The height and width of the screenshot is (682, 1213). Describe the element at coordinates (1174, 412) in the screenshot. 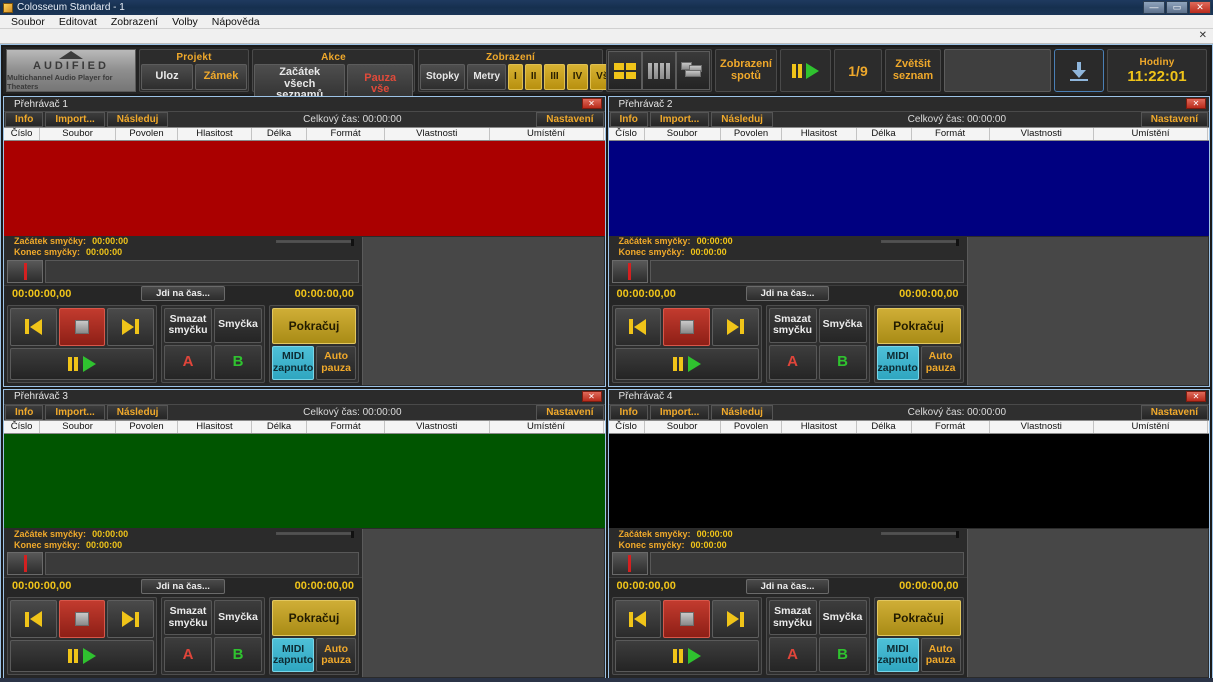

I see `player-4-settings-button: Nastavení` at that location.